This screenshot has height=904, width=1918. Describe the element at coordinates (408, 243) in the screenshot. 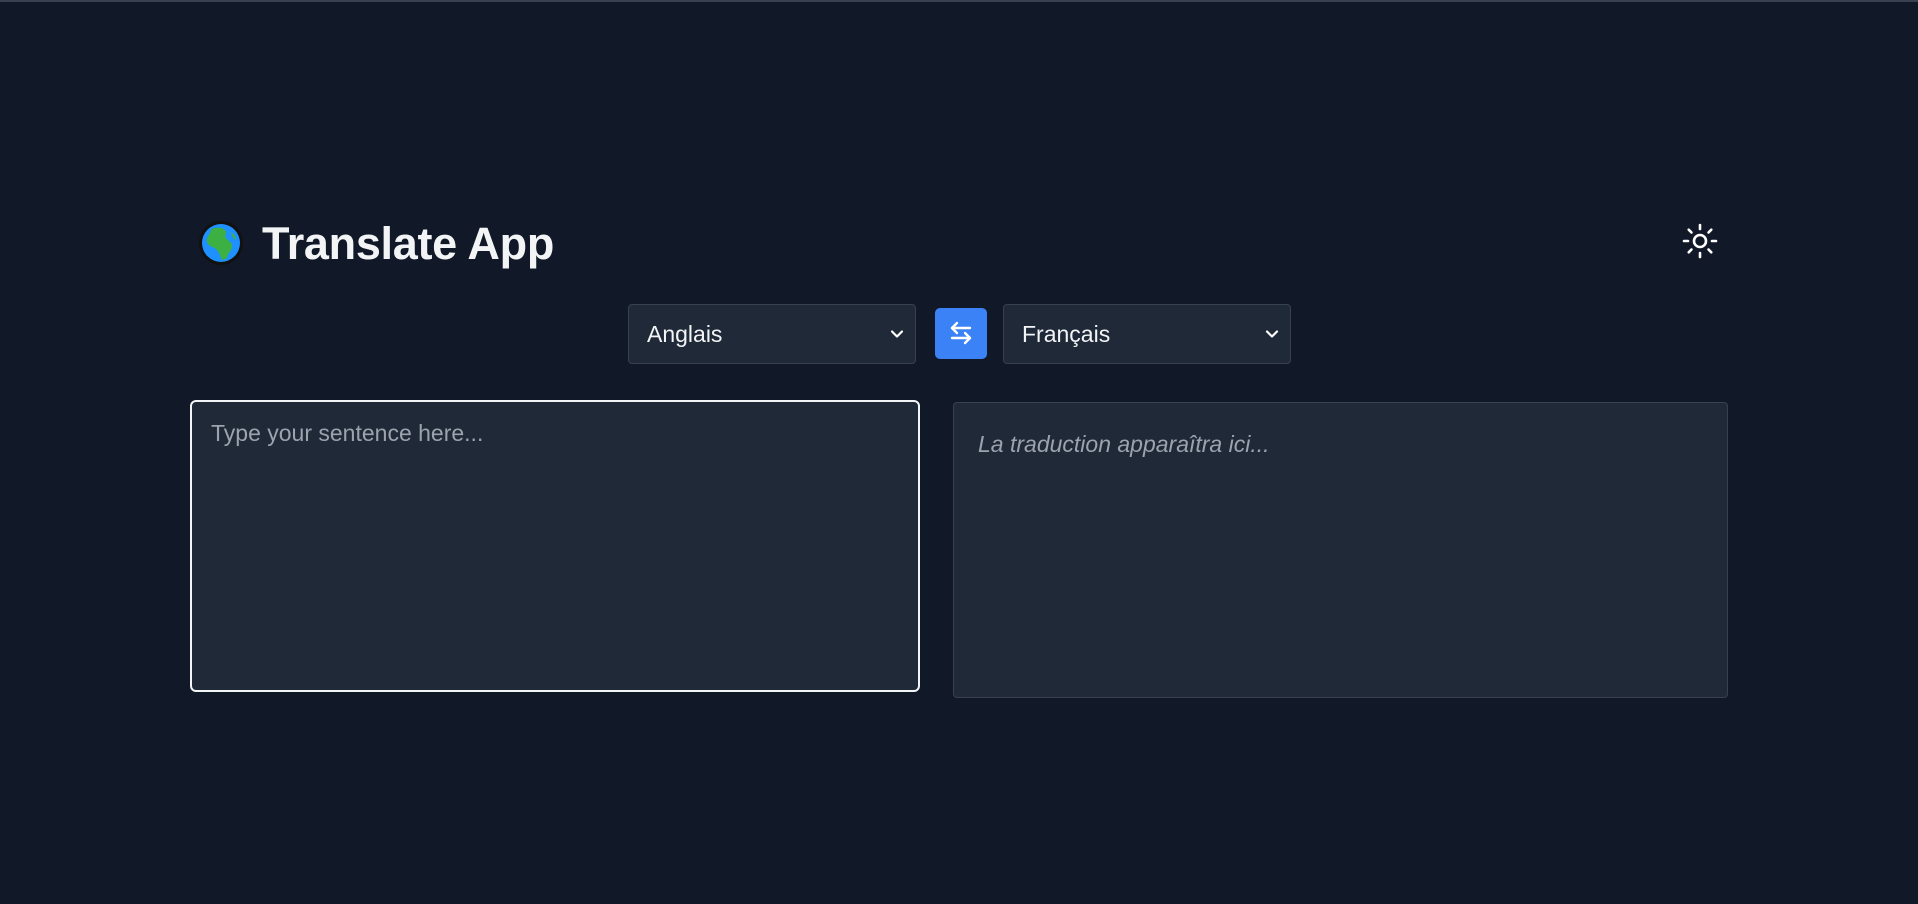

I see `page-title: Translate App` at that location.